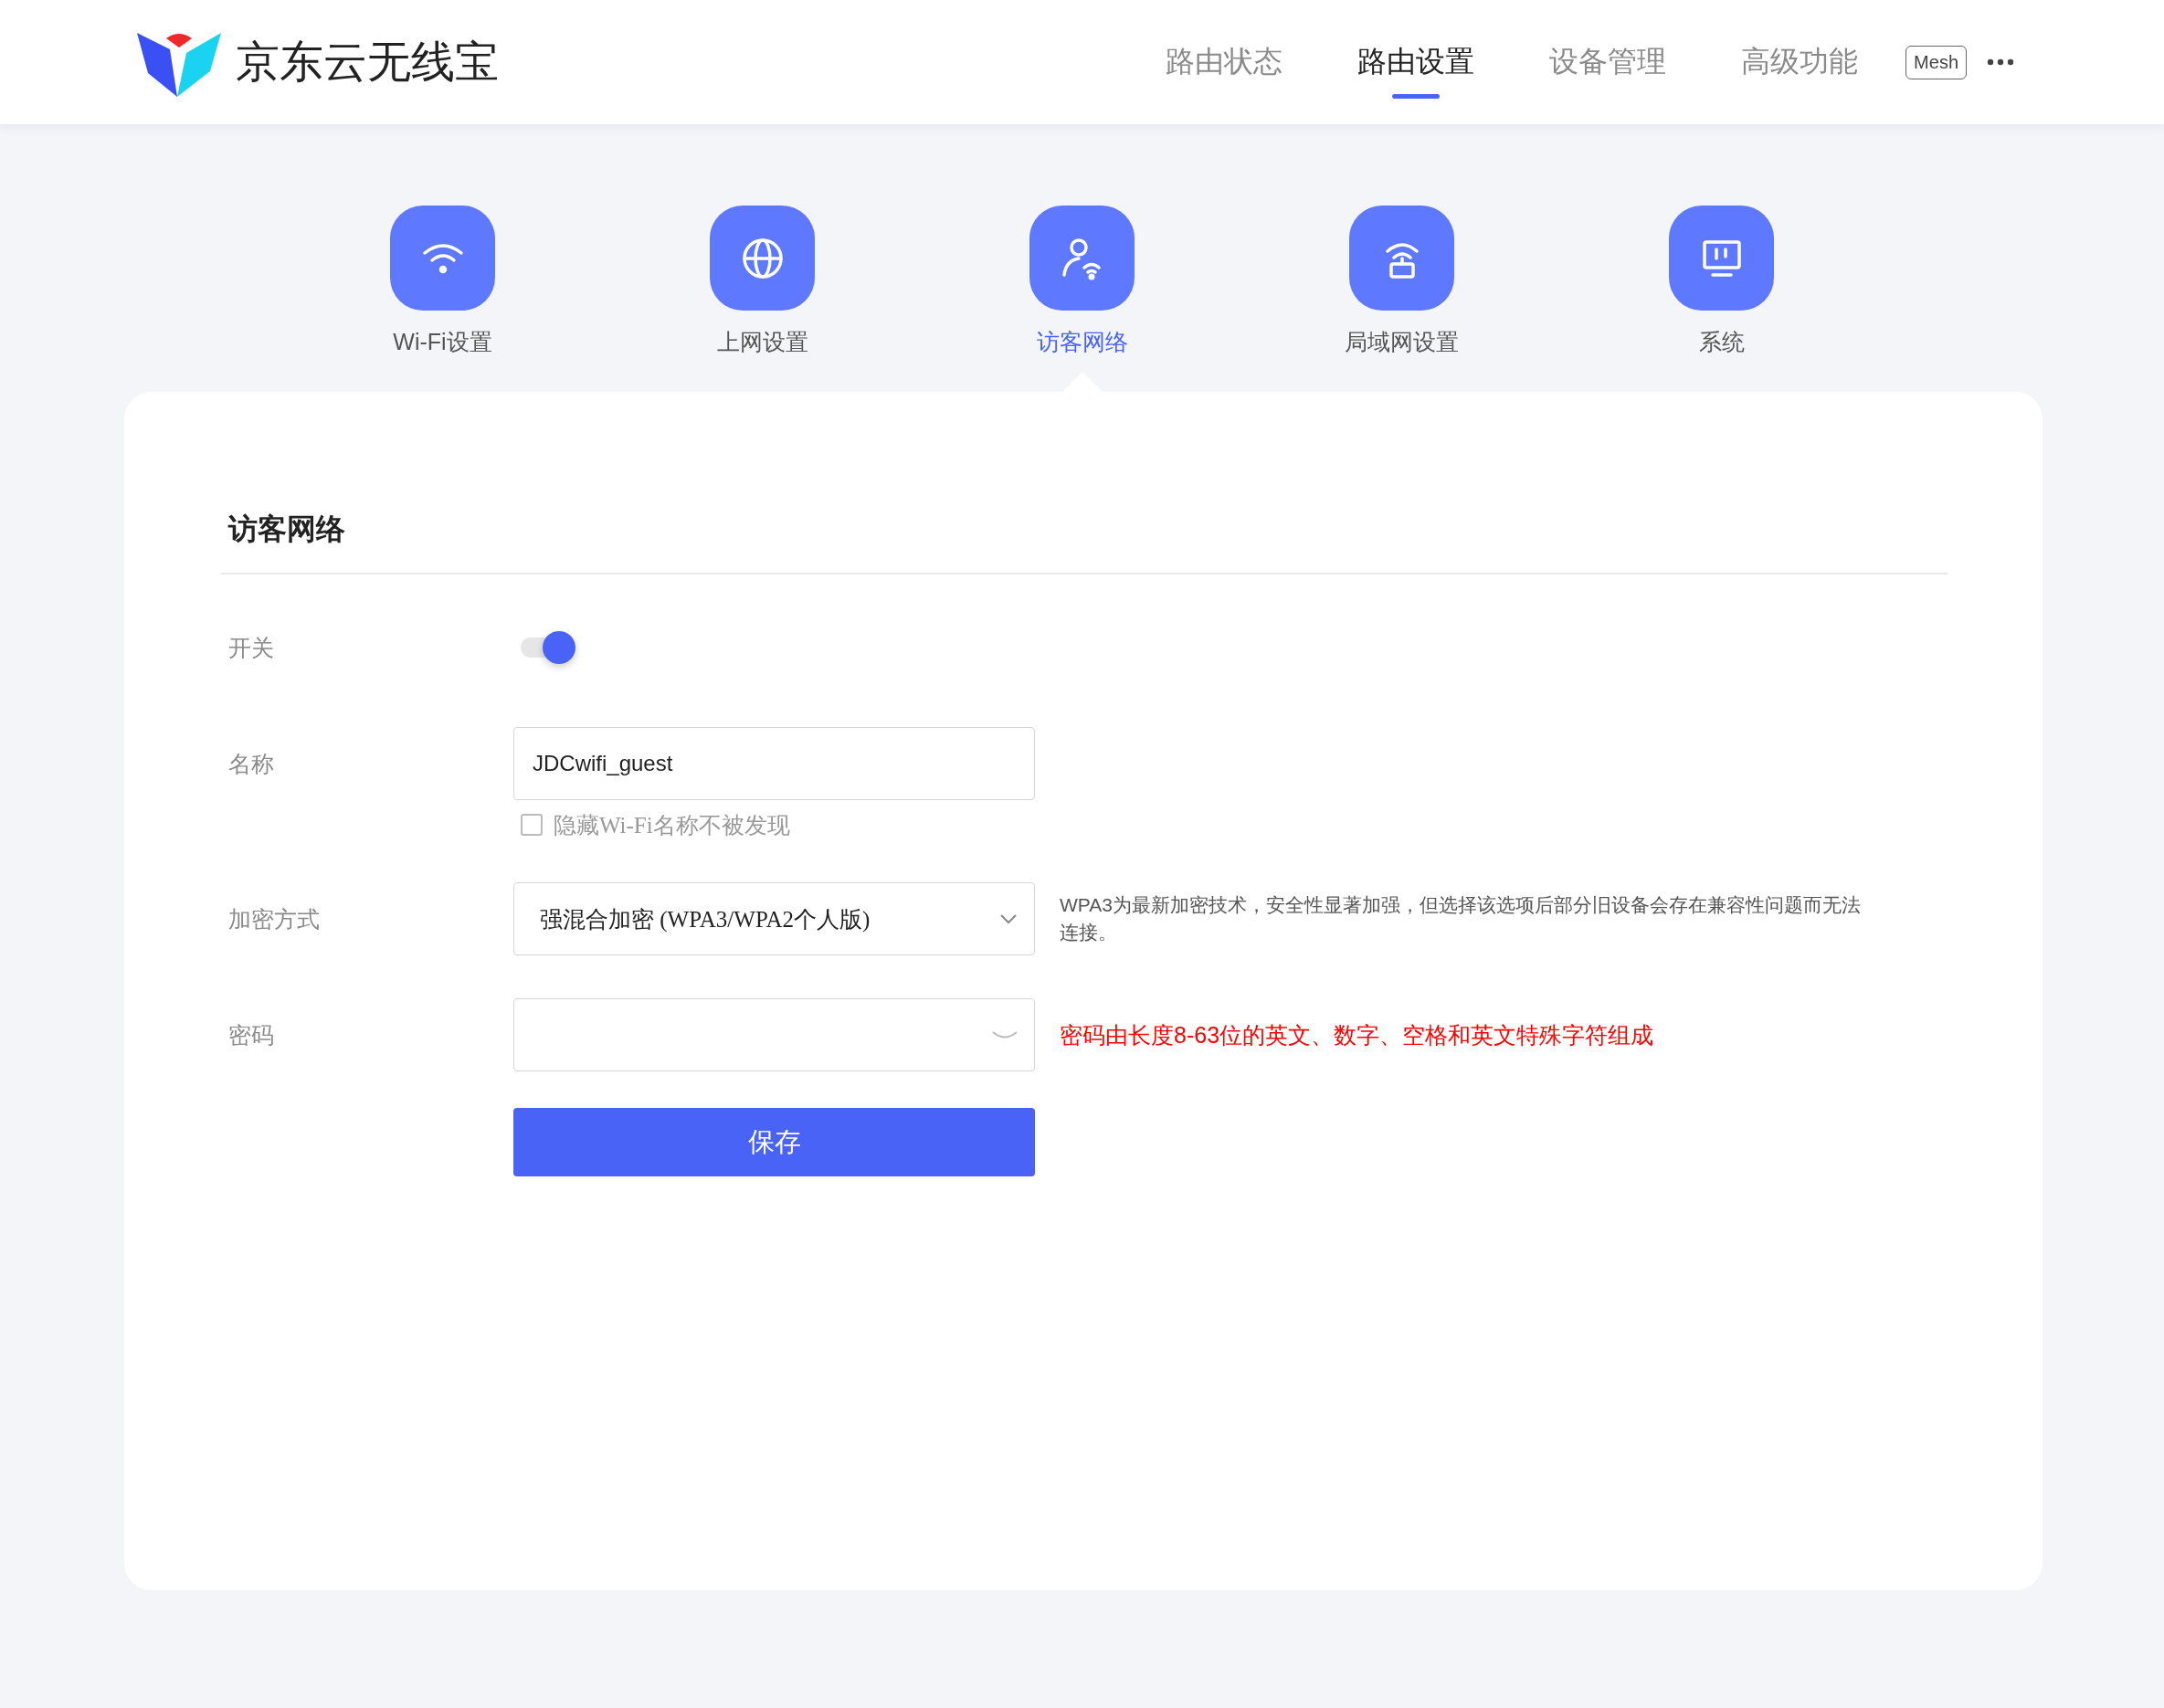 This screenshot has width=2164, height=1708. What do you see at coordinates (1936, 62) in the screenshot?
I see `mesh-badge: Mesh` at bounding box center [1936, 62].